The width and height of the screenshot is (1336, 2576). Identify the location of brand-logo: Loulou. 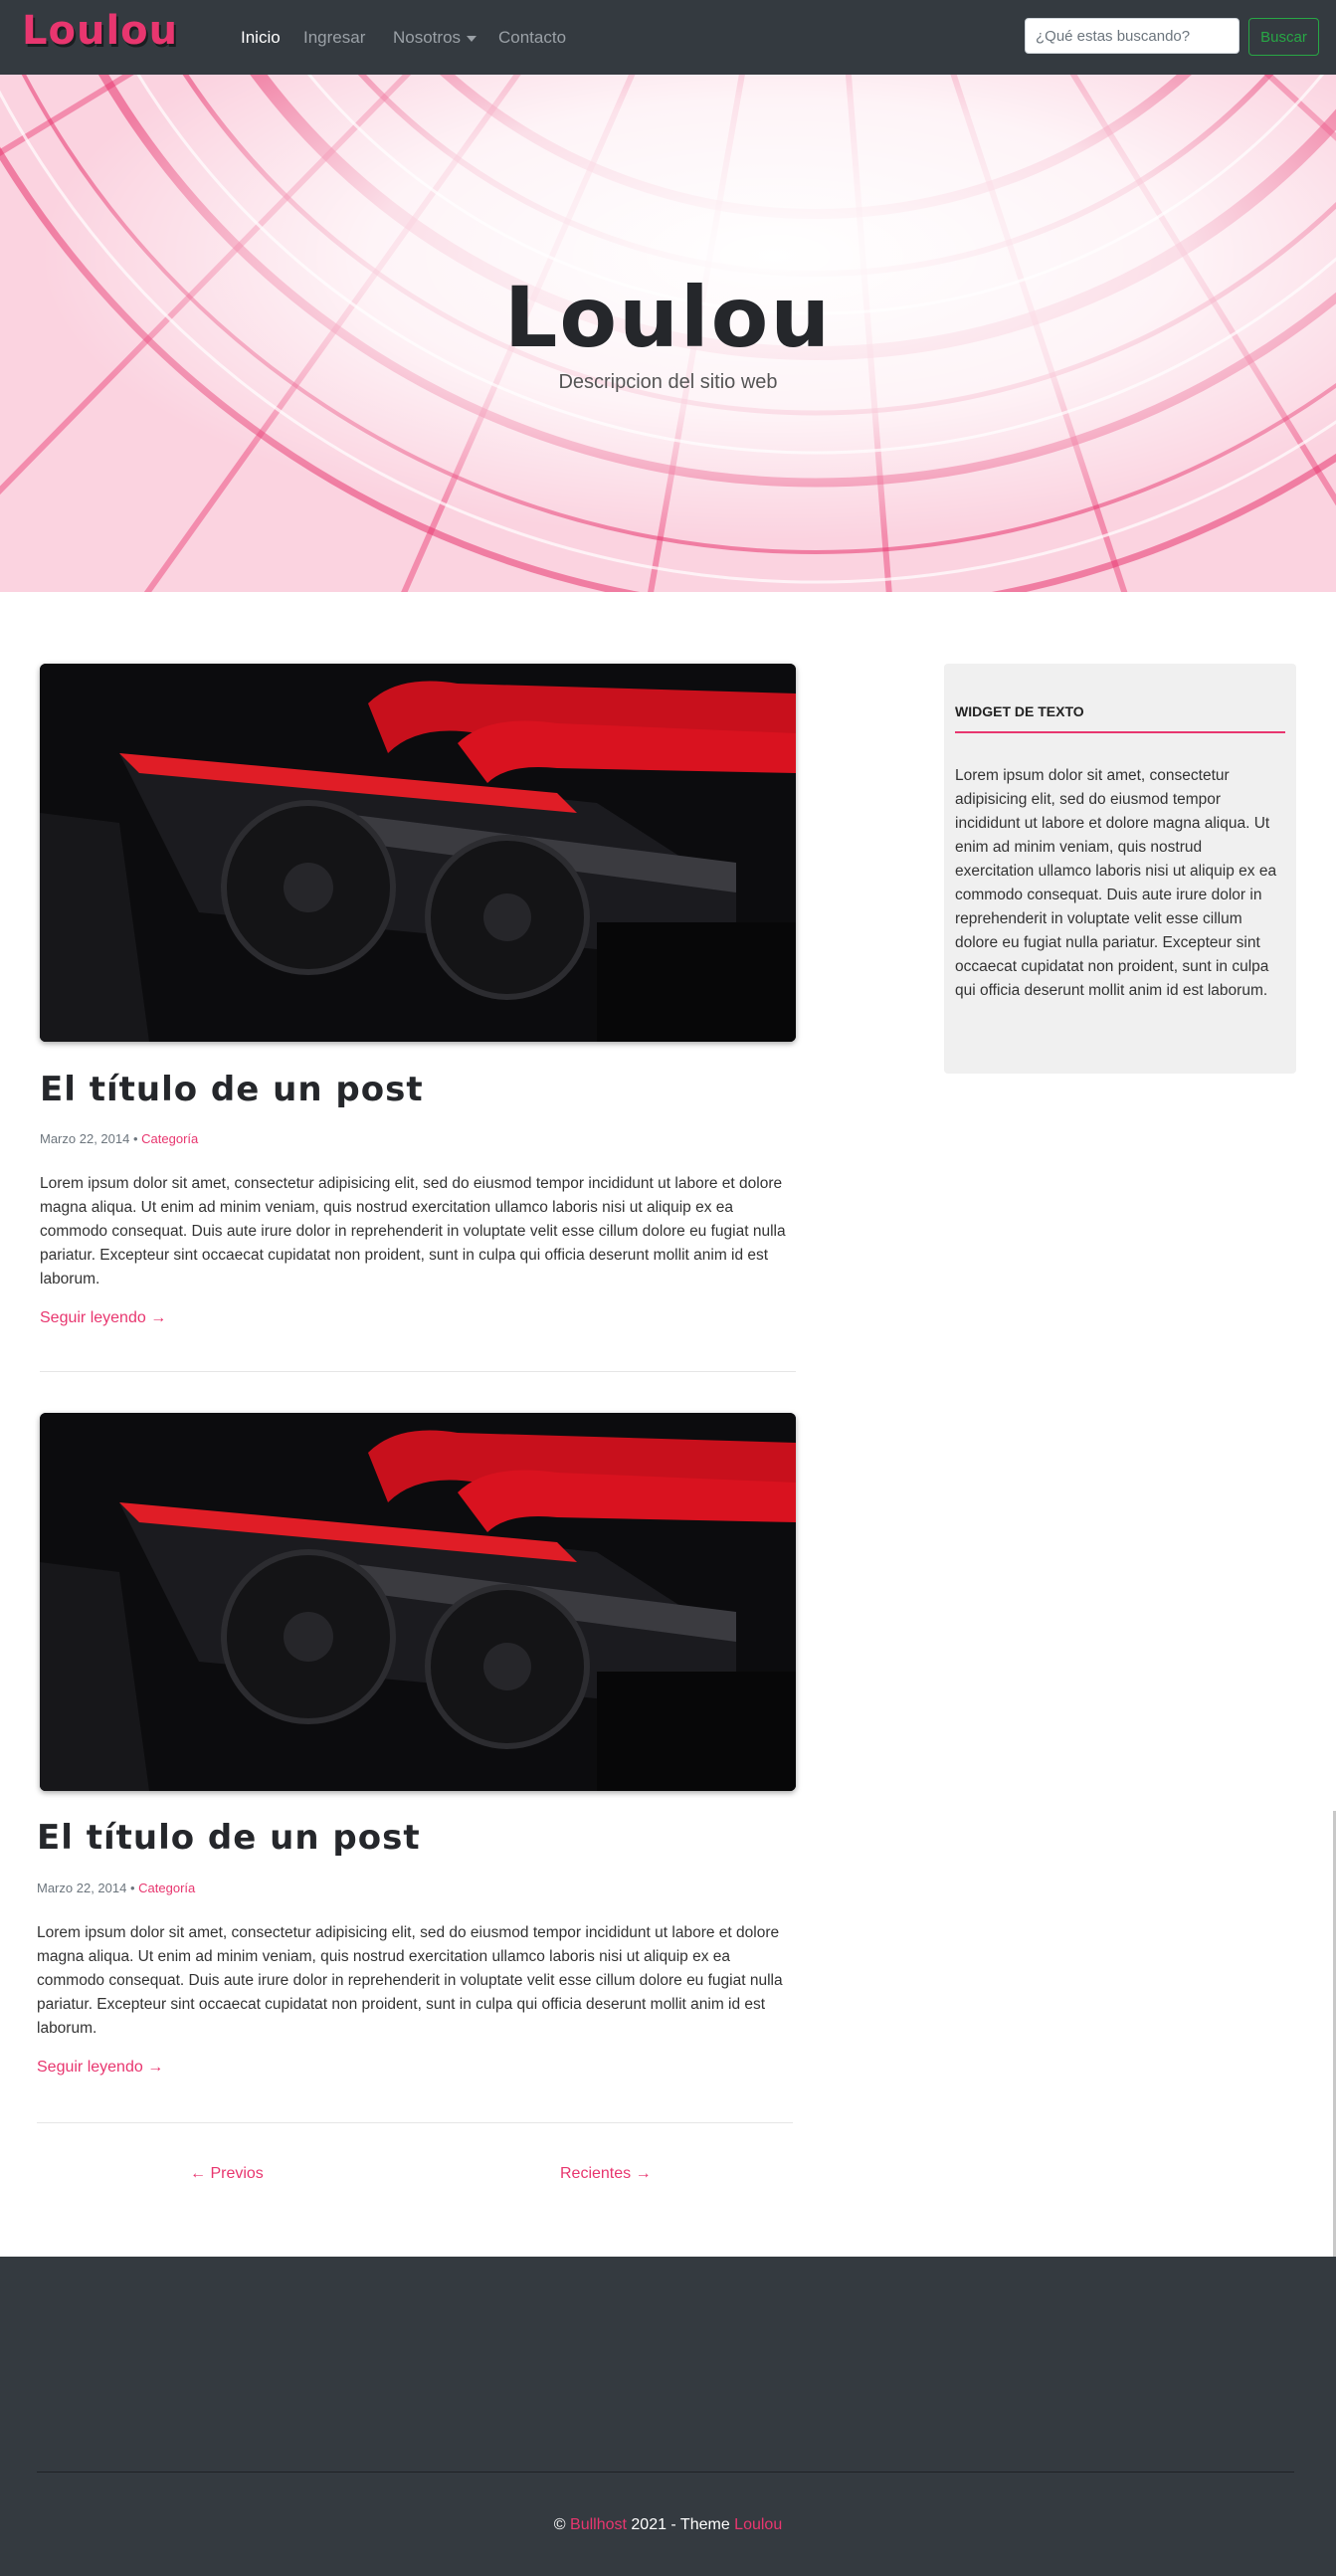
(100, 31).